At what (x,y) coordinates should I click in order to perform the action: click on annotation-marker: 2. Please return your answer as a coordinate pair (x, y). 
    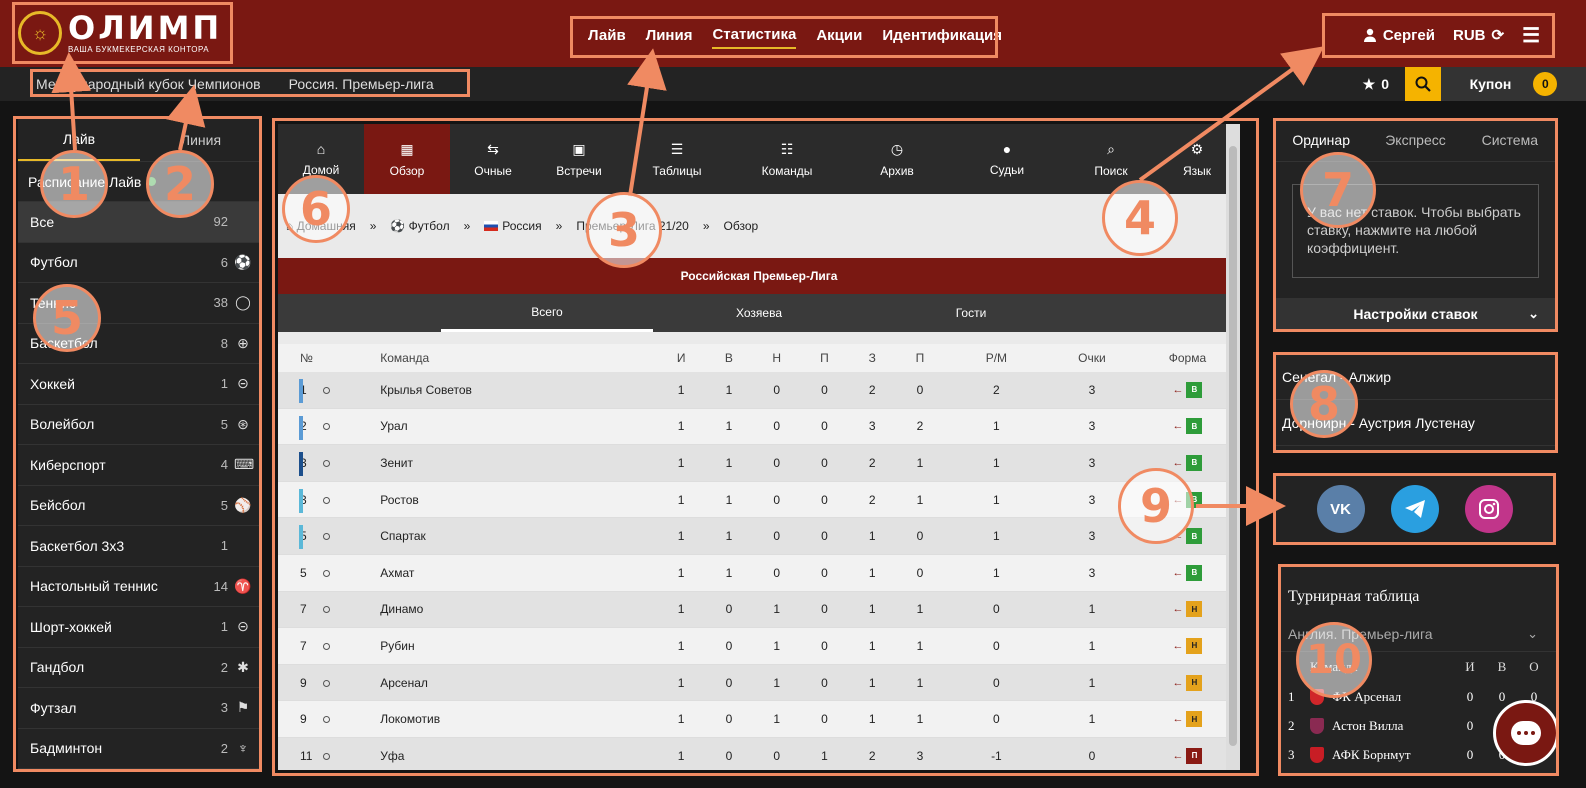
    Looking at the image, I should click on (180, 184).